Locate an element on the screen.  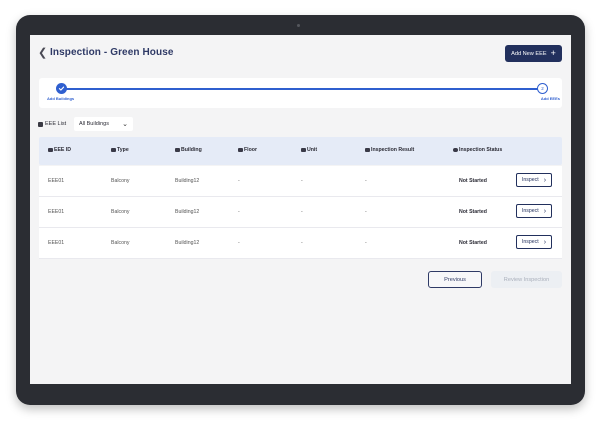
plus-icon: + is located at coordinates (553, 53).